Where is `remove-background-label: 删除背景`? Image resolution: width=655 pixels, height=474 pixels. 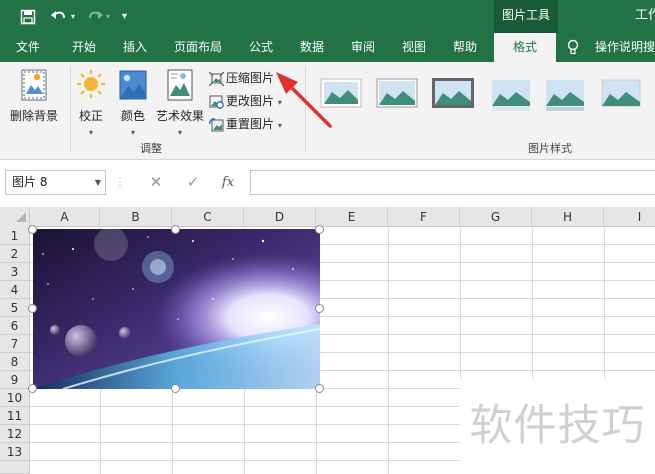 remove-background-label: 删除背景 is located at coordinates (33, 116).